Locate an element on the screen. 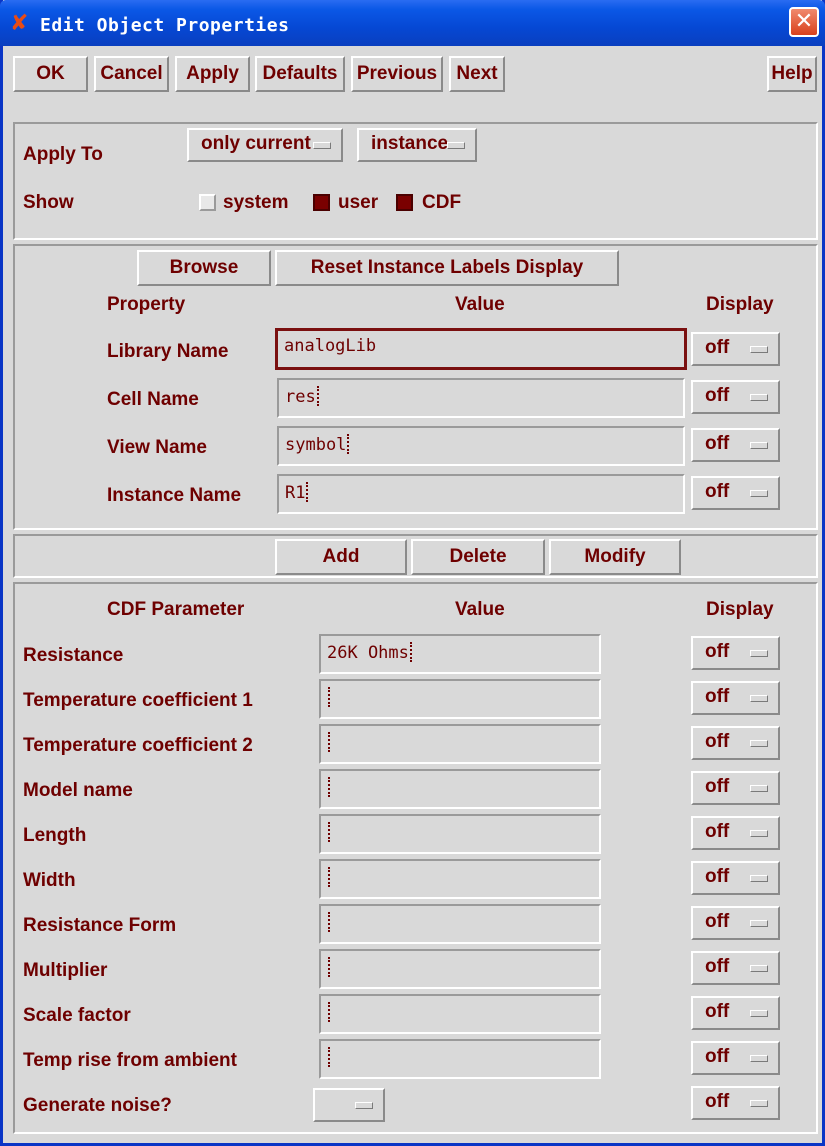  cdf-checkbox-label: CDF is located at coordinates (442, 202).